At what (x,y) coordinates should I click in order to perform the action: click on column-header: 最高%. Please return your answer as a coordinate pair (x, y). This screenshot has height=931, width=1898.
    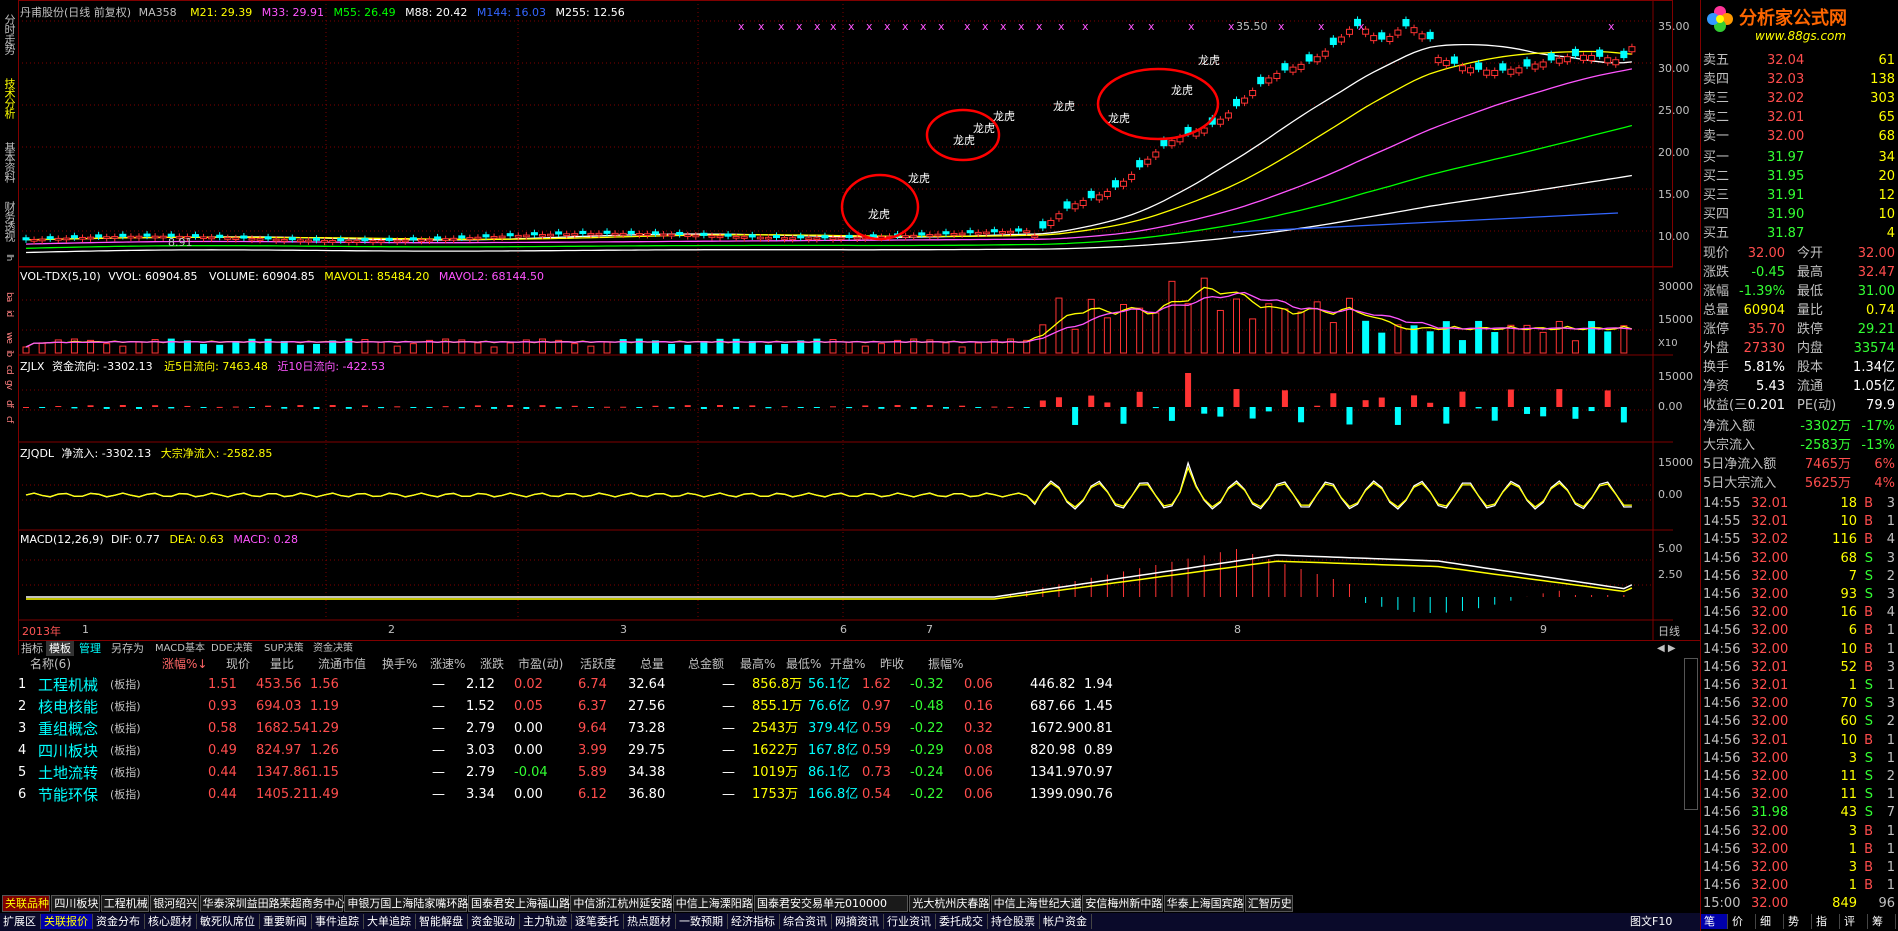
    Looking at the image, I should click on (757, 664).